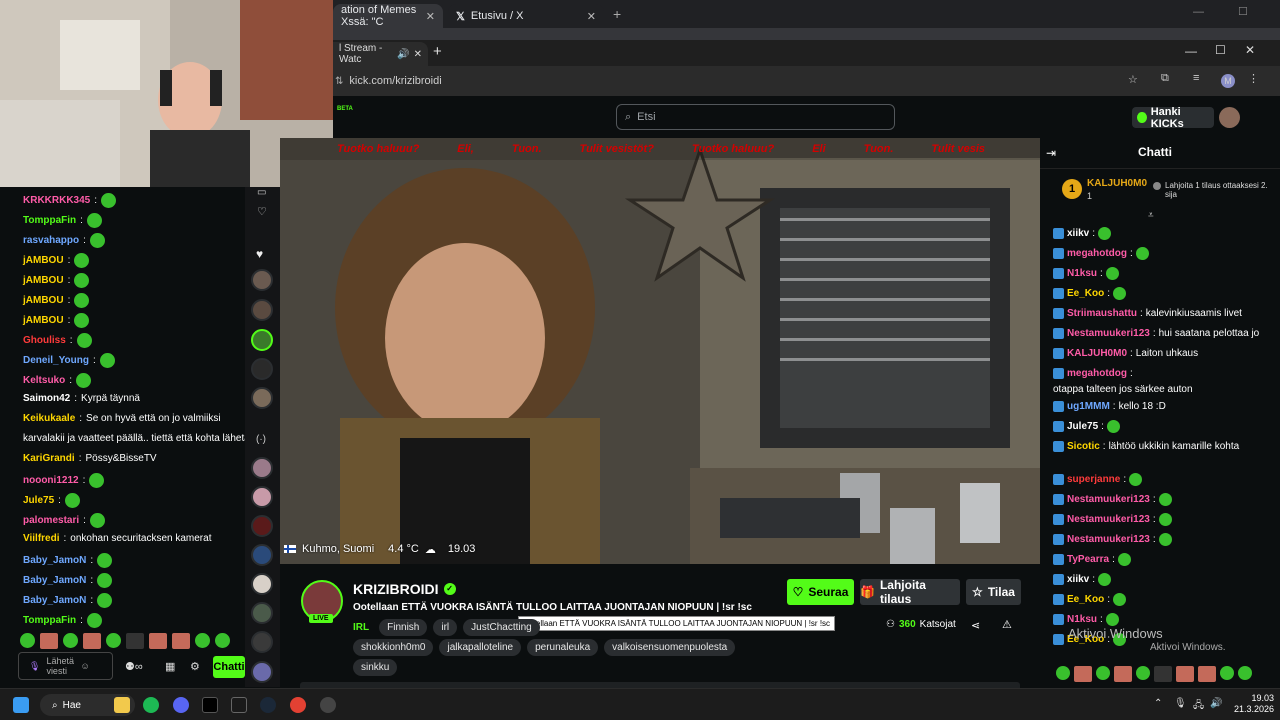  I want to click on profile-icon: M, so click(1228, 81).